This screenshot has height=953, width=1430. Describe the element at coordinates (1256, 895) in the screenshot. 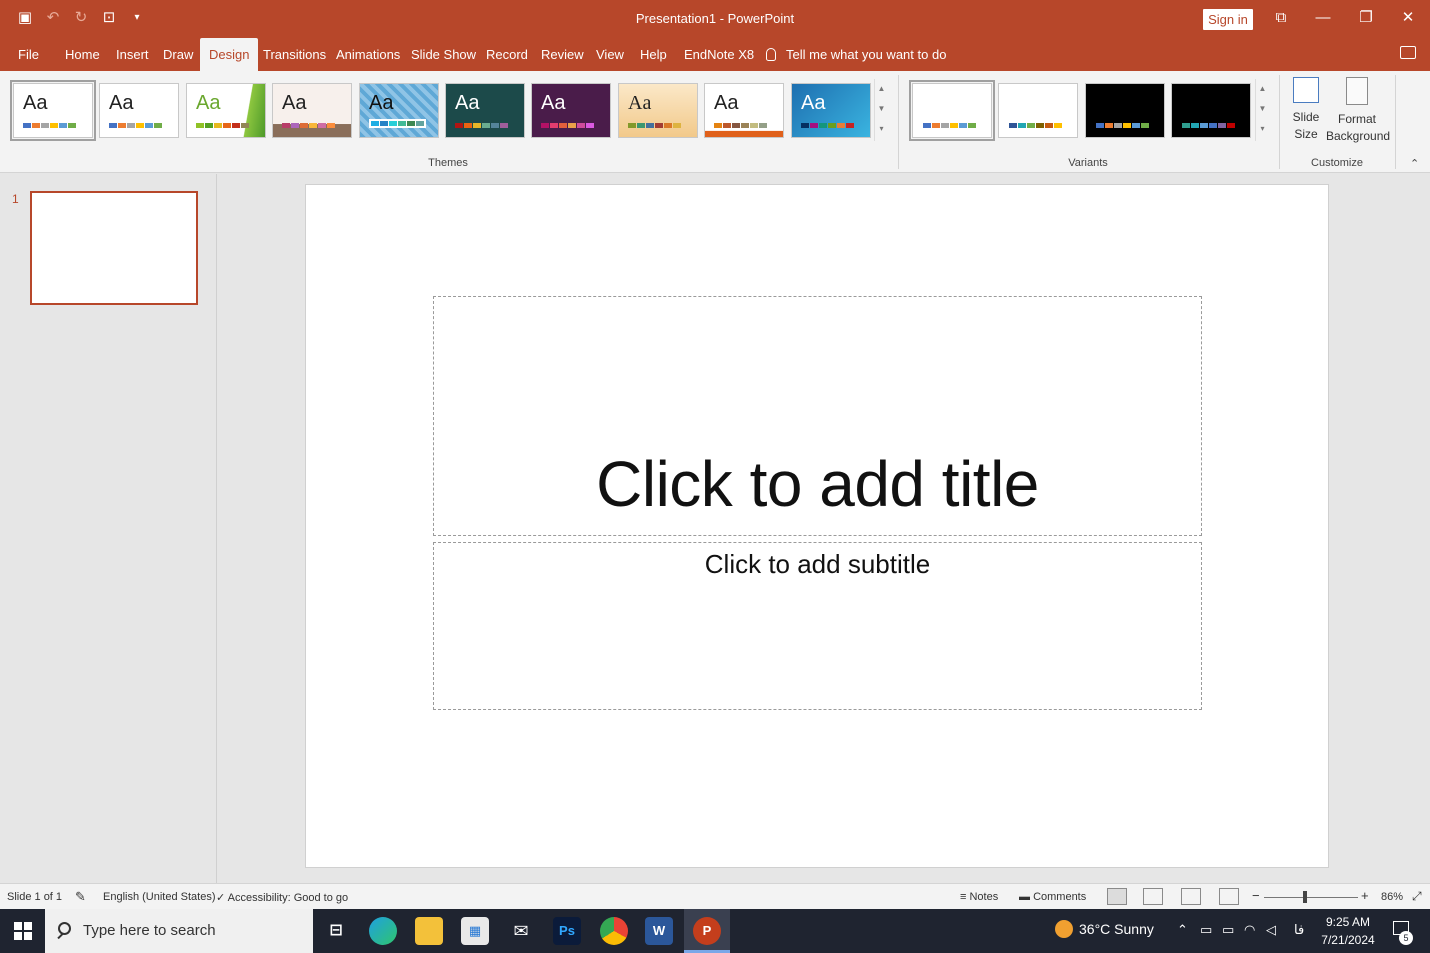

I see `zoom-out-icon: −` at that location.